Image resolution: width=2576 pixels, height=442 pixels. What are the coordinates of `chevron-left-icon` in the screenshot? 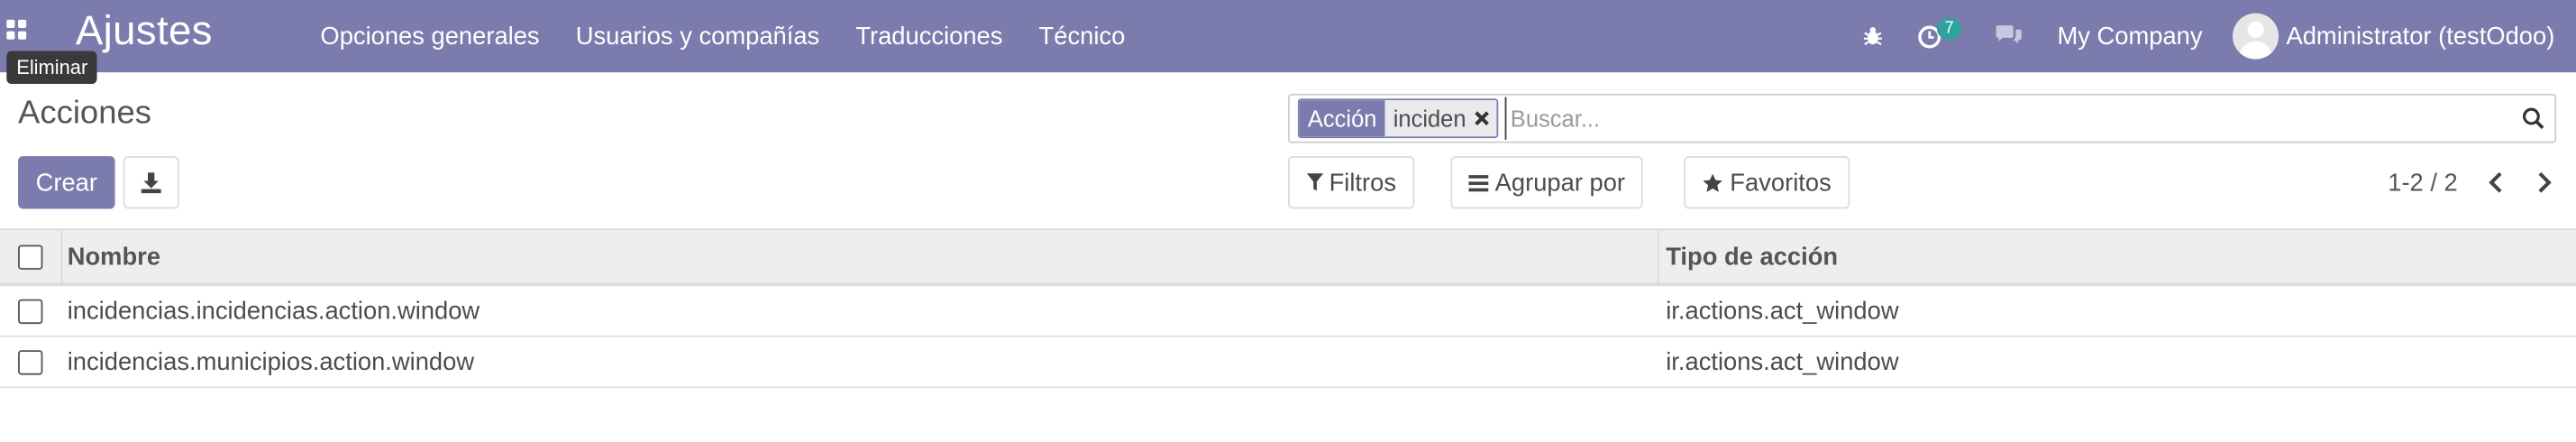 It's located at (2495, 182).